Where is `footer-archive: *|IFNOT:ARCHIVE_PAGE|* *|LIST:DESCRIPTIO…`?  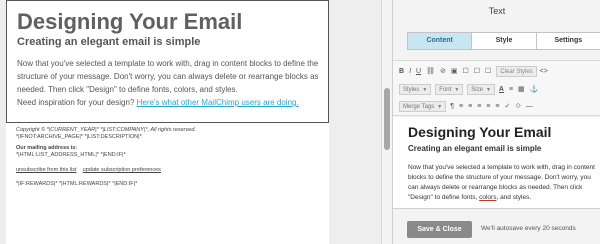 footer-archive: *|IFNOT:ARCHIVE_PAGE|* *|LIST:DESCRIPTIO… is located at coordinates (79, 137).